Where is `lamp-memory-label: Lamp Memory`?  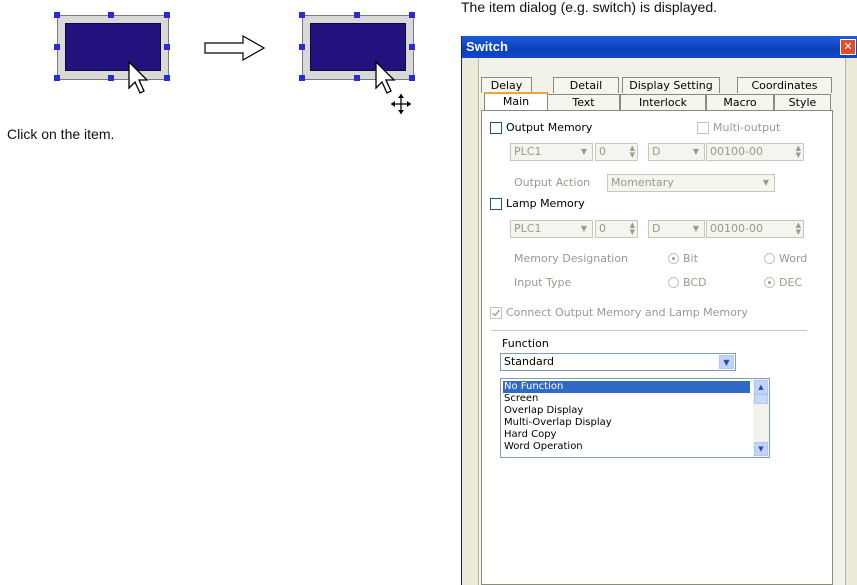
lamp-memory-label: Lamp Memory is located at coordinates (545, 203).